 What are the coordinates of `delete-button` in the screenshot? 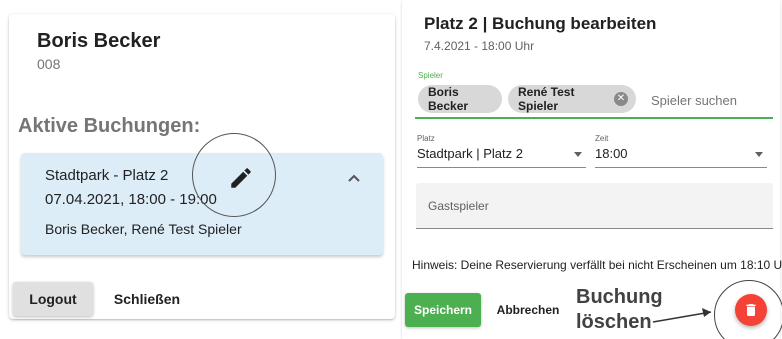 It's located at (751, 310).